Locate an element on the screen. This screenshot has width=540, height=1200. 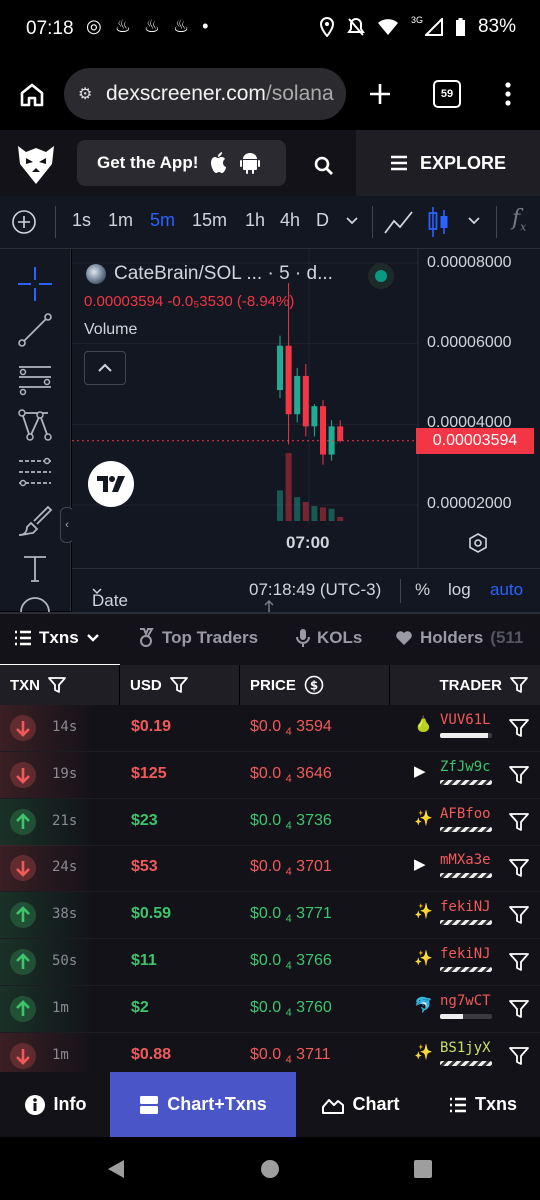
auto-toggle: auto is located at coordinates (506, 590).